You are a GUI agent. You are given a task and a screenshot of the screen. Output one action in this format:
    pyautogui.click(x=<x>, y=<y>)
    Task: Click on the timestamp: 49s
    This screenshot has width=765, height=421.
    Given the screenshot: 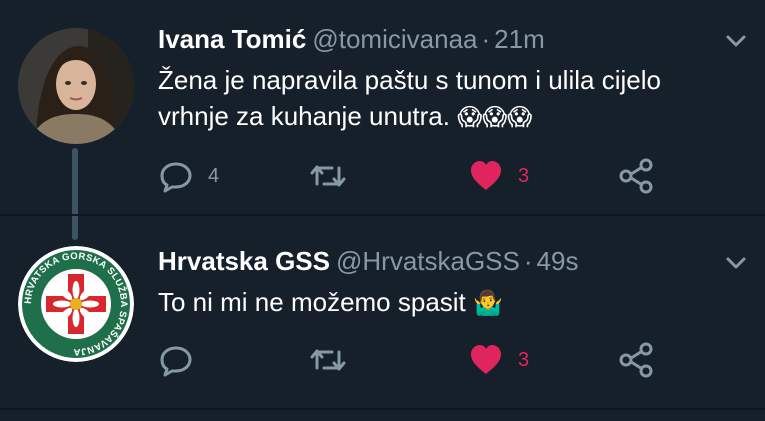 What is the action you would take?
    pyautogui.click(x=558, y=261)
    